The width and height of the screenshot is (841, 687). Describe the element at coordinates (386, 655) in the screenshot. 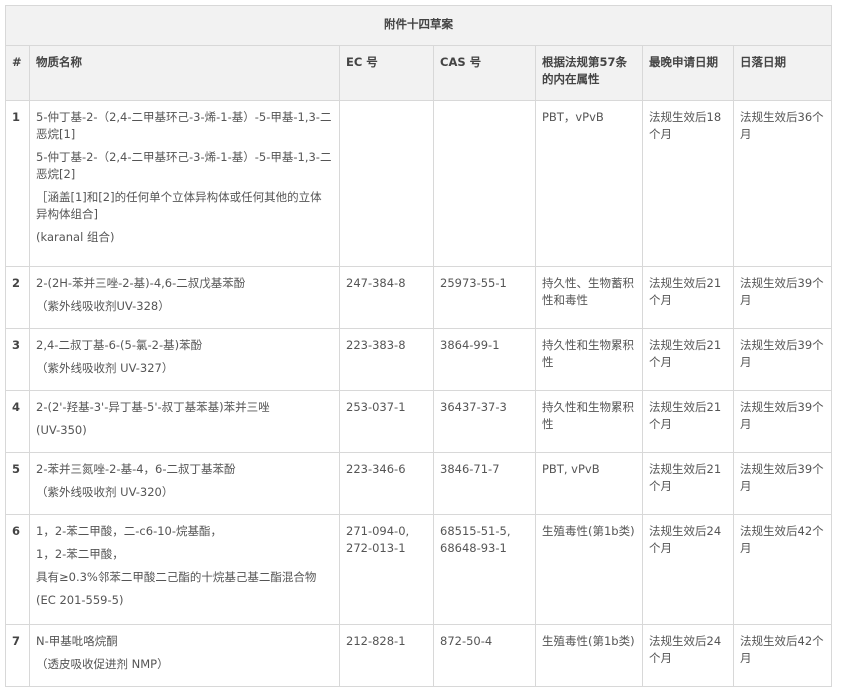

I see `ec-number: 212-828-1` at that location.